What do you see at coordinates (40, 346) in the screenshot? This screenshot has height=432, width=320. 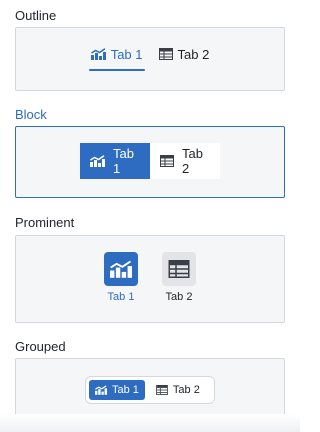 I see `section-title-grouped: Grouped` at bounding box center [40, 346].